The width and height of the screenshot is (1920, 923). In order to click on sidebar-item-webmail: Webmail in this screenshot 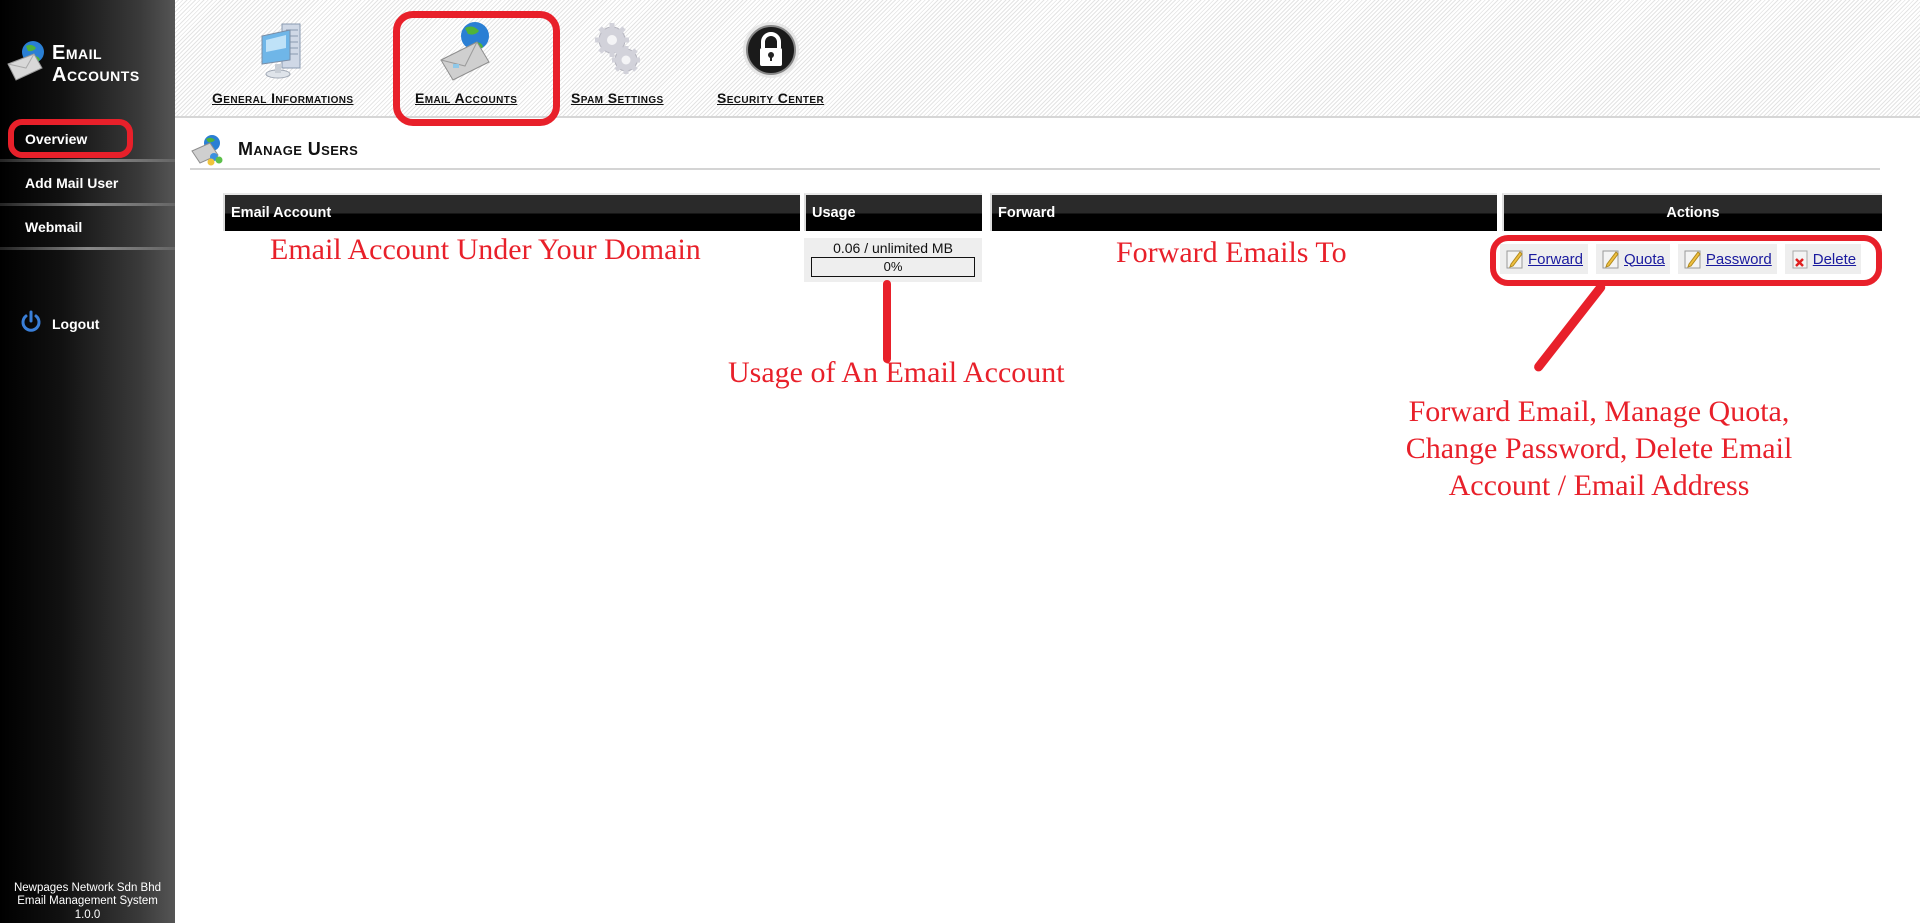, I will do `click(87, 228)`.